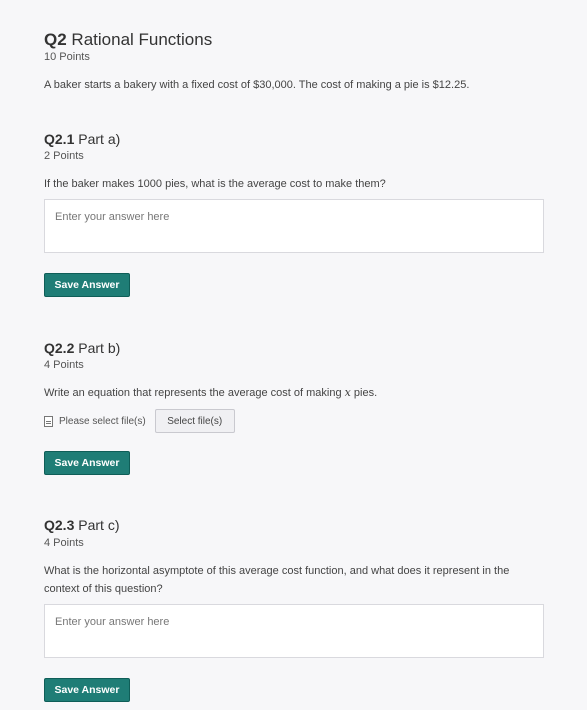 This screenshot has width=587, height=710. What do you see at coordinates (55, 39) in the screenshot?
I see `question-number: Q2` at bounding box center [55, 39].